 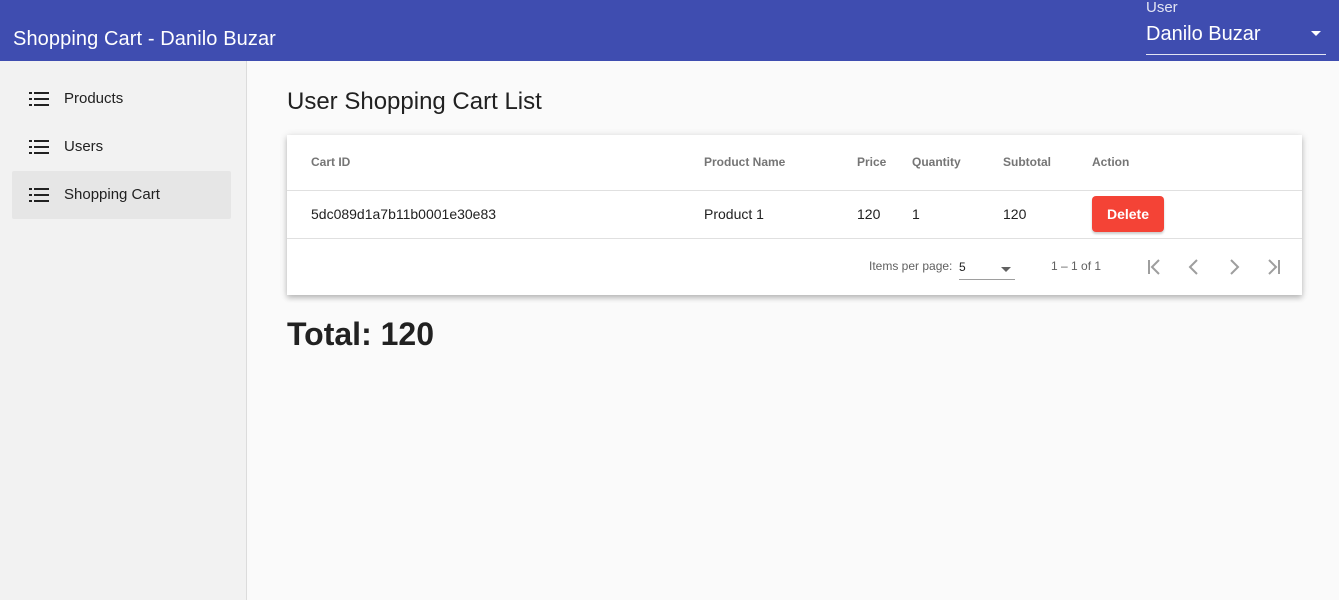 I want to click on cell-subtotal: 120, so click(x=1015, y=214).